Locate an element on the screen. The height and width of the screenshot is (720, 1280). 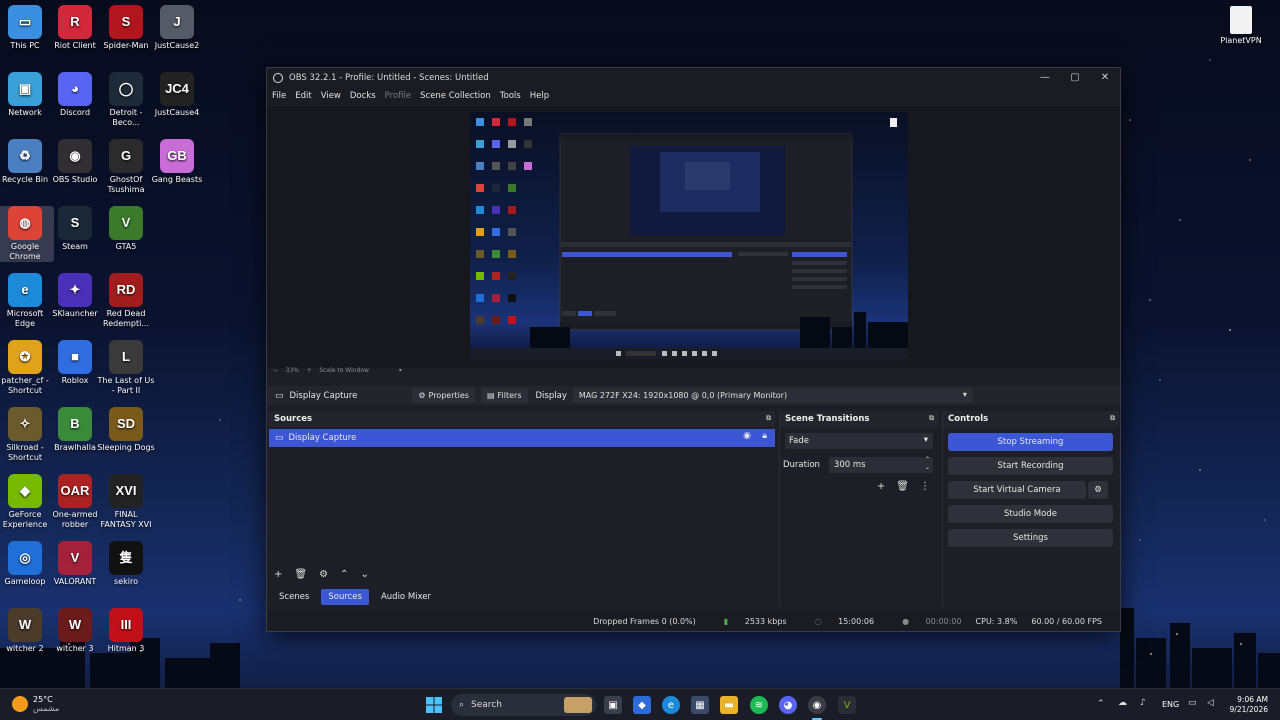
desktop-icon-sklauncher: ✦ SKlauncher is located at coordinates (75, 296).